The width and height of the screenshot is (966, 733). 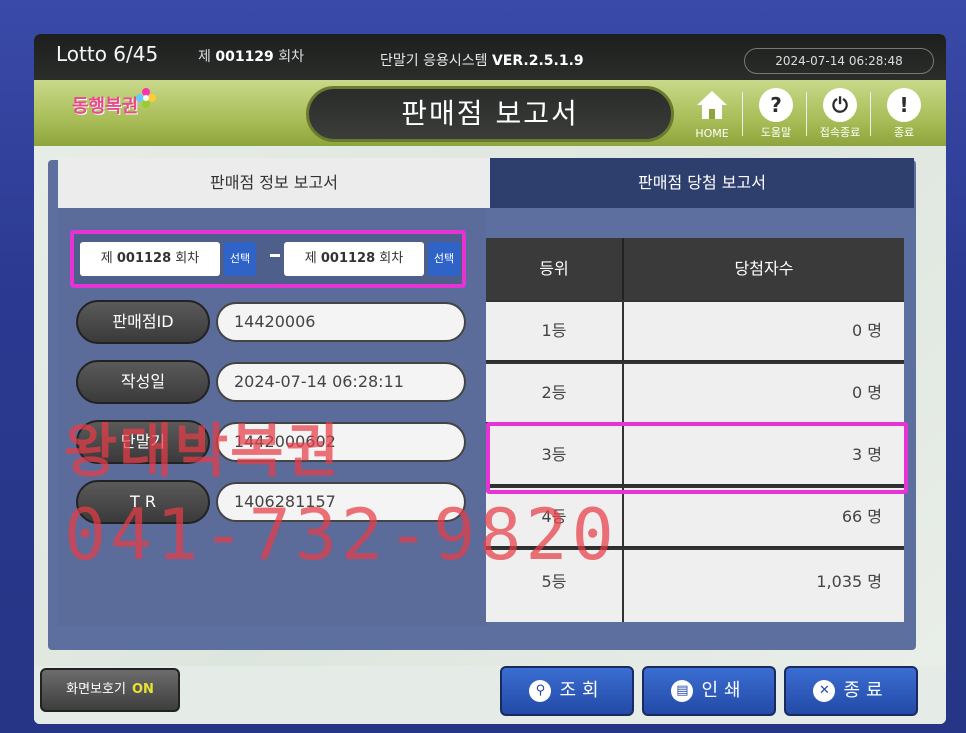 I want to click on clock: 2024-07-14 06:28:48, so click(x=839, y=61).